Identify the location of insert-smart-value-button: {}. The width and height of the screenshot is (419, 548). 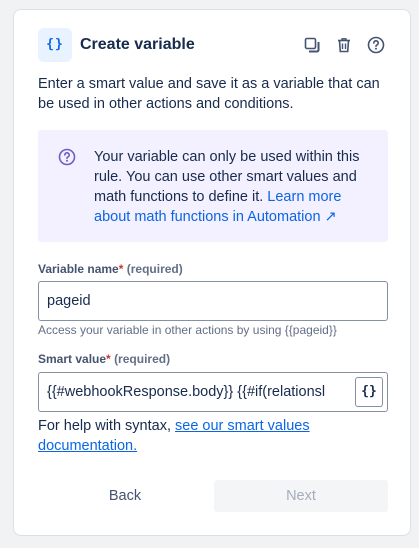
(369, 392).